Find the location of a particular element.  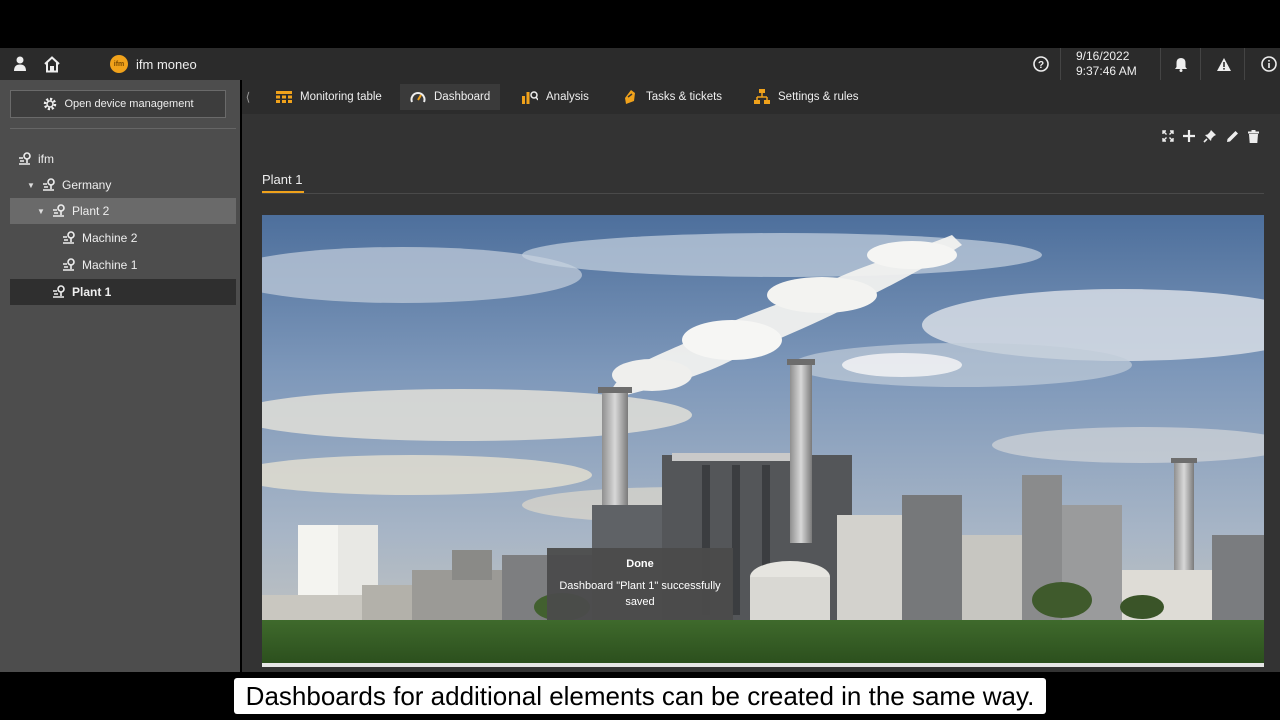

tree-item-label: Machine 2 is located at coordinates (110, 238).